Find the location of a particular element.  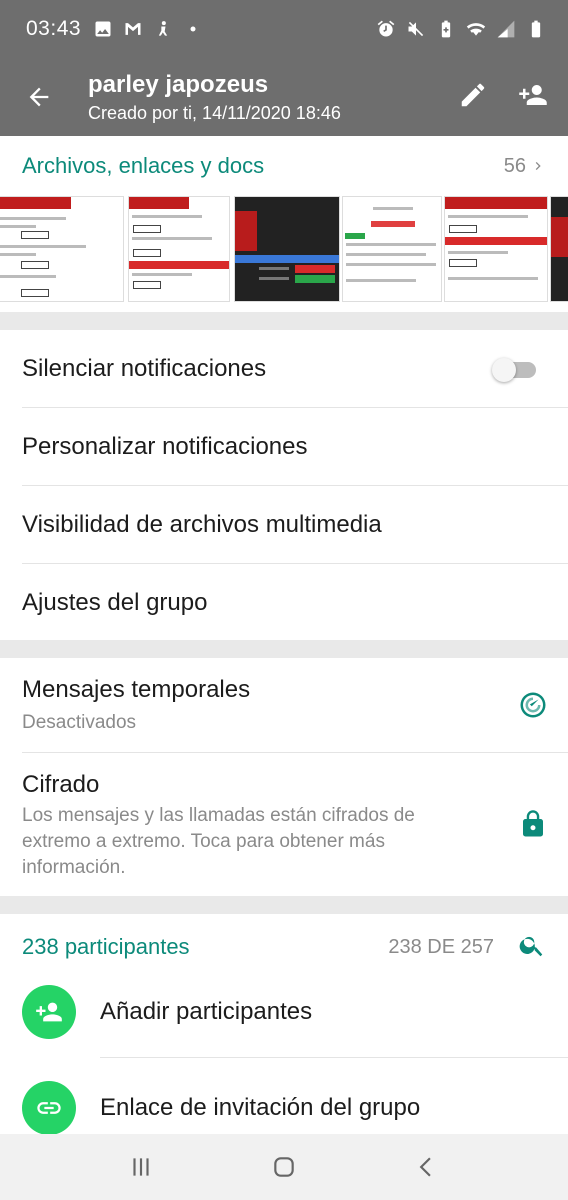

status-bar: 03:43 is located at coordinates (284, 29).